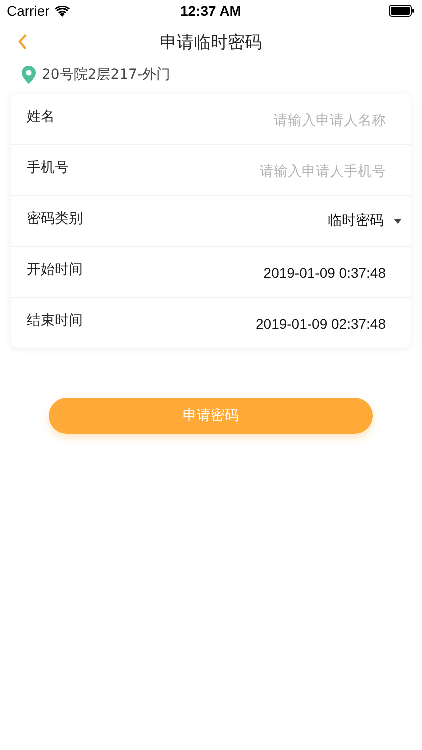 The image size is (422, 750). I want to click on field-label: 手机号, so click(48, 168).